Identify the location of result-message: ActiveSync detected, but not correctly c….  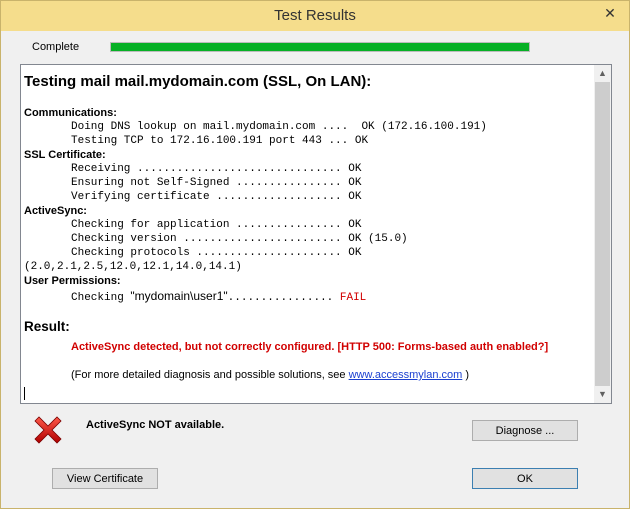
(310, 347).